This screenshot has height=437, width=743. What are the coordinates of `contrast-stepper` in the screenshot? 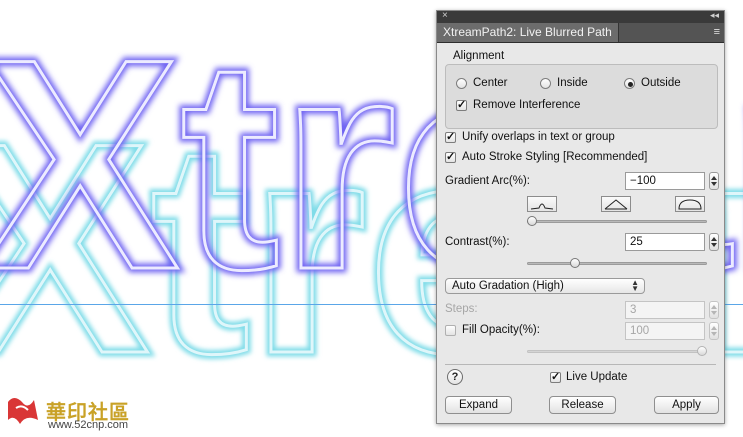 It's located at (714, 242).